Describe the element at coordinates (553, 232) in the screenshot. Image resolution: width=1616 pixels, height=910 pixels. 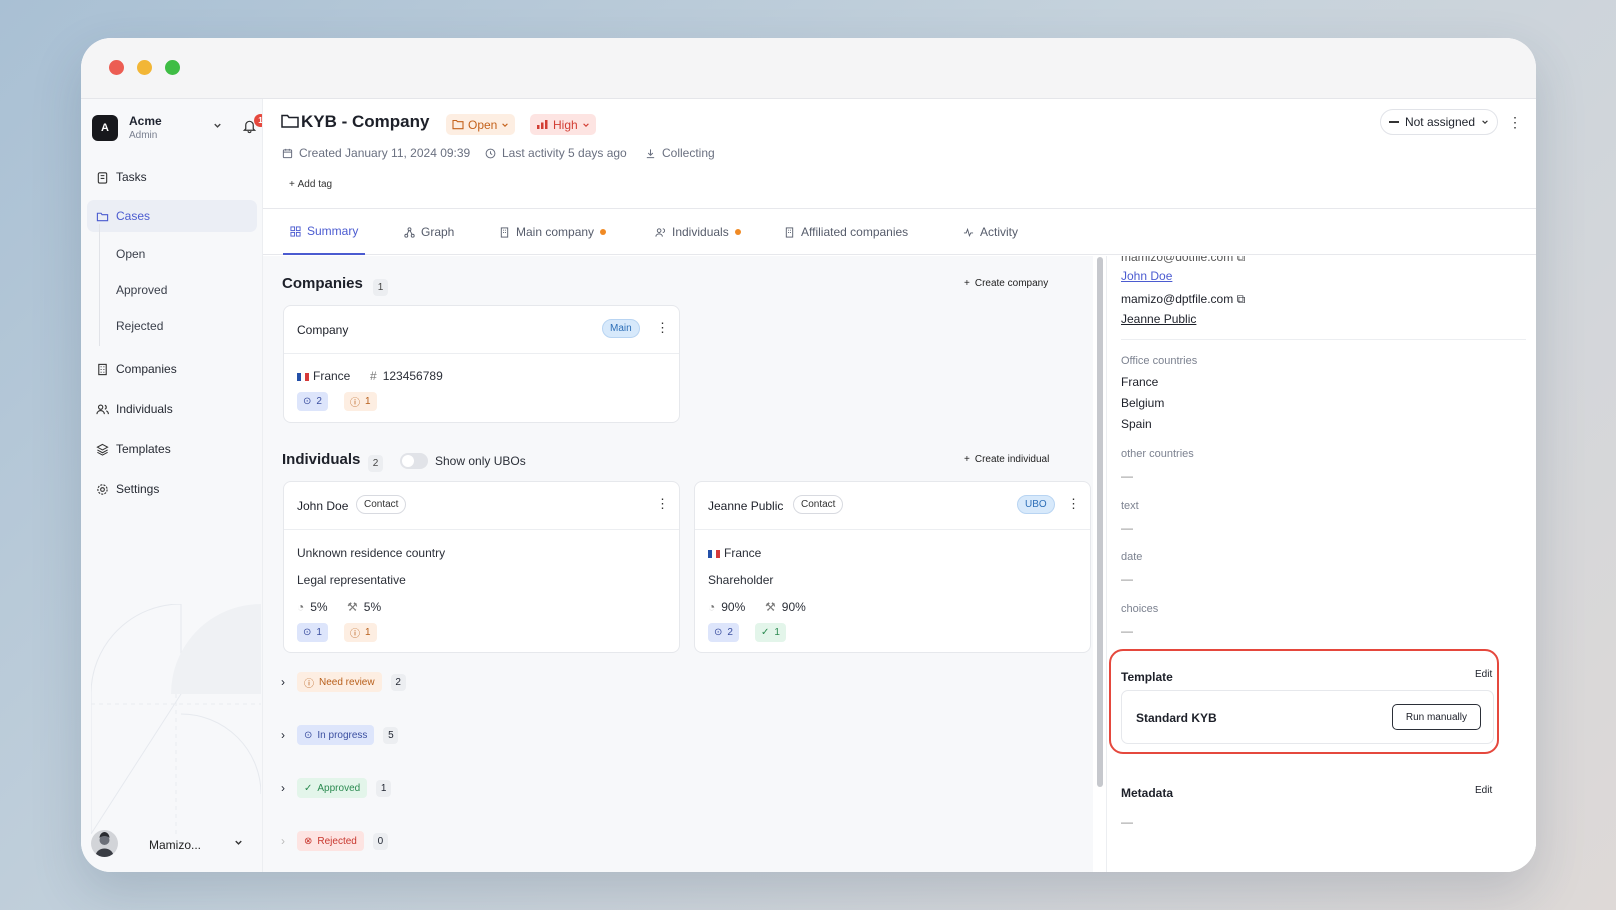
I see `tab-main-company: Main company` at that location.